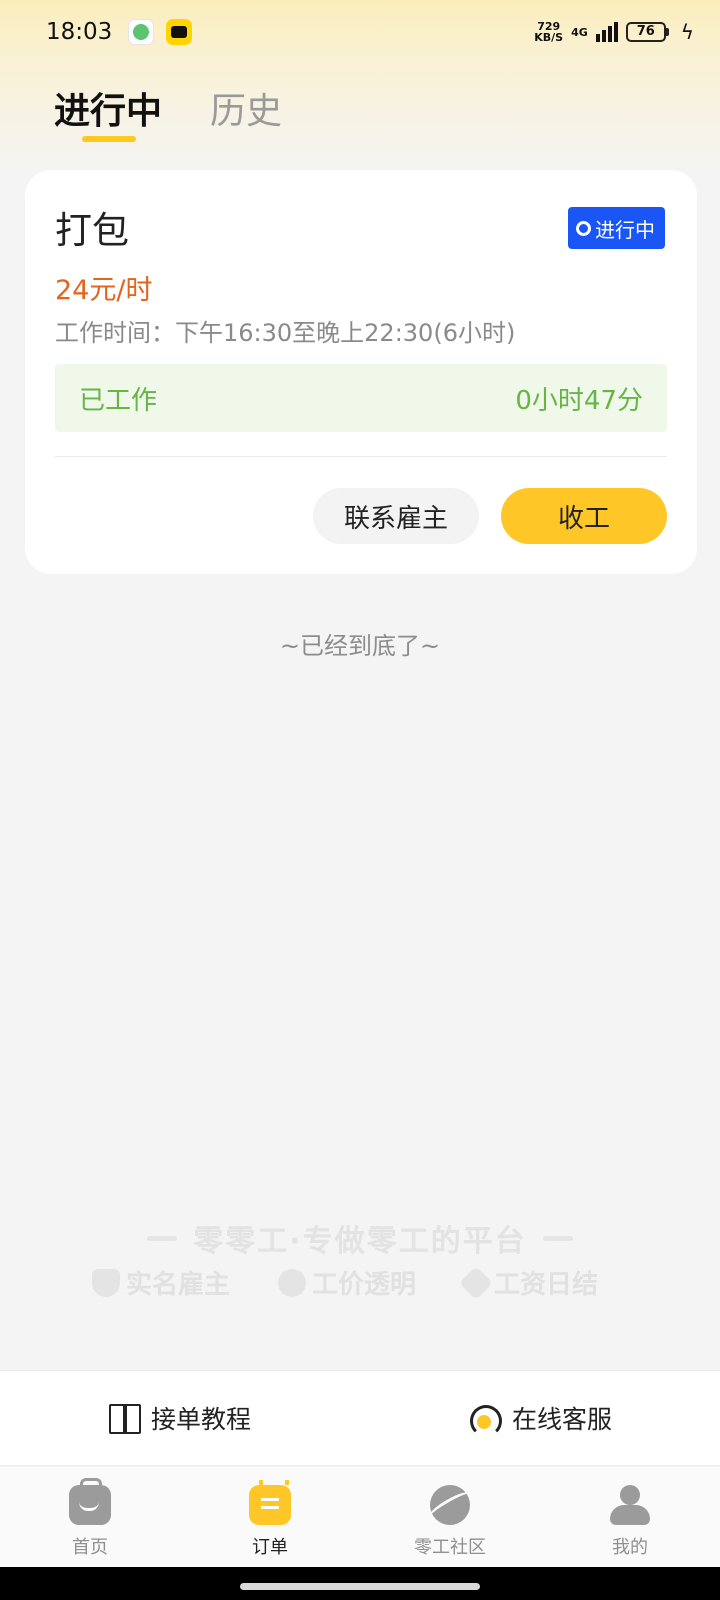  Describe the element at coordinates (485, 1420) in the screenshot. I see `headset-icon` at that location.